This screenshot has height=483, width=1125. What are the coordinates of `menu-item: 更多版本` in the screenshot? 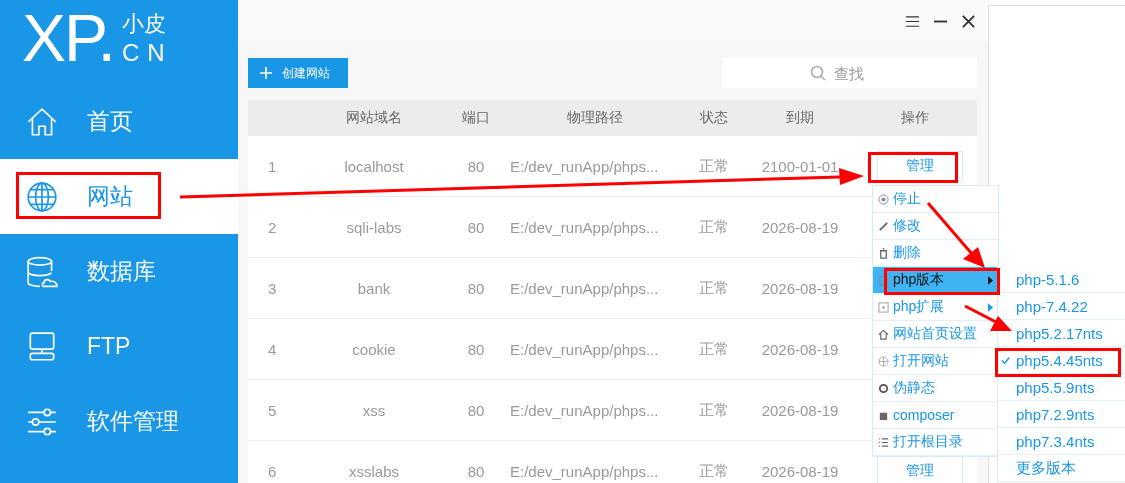 It's located at (1061, 468).